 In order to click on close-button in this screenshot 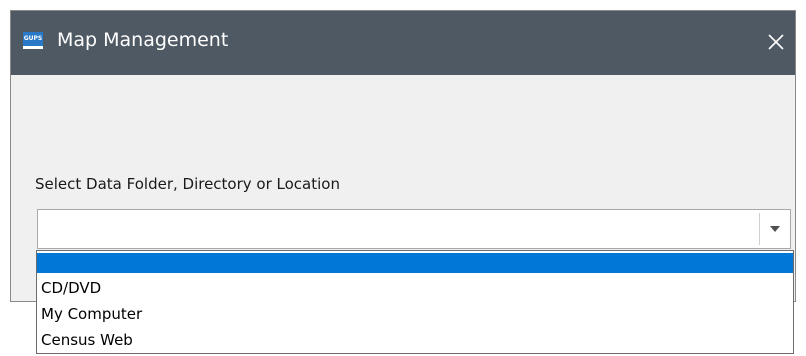, I will do `click(776, 42)`.